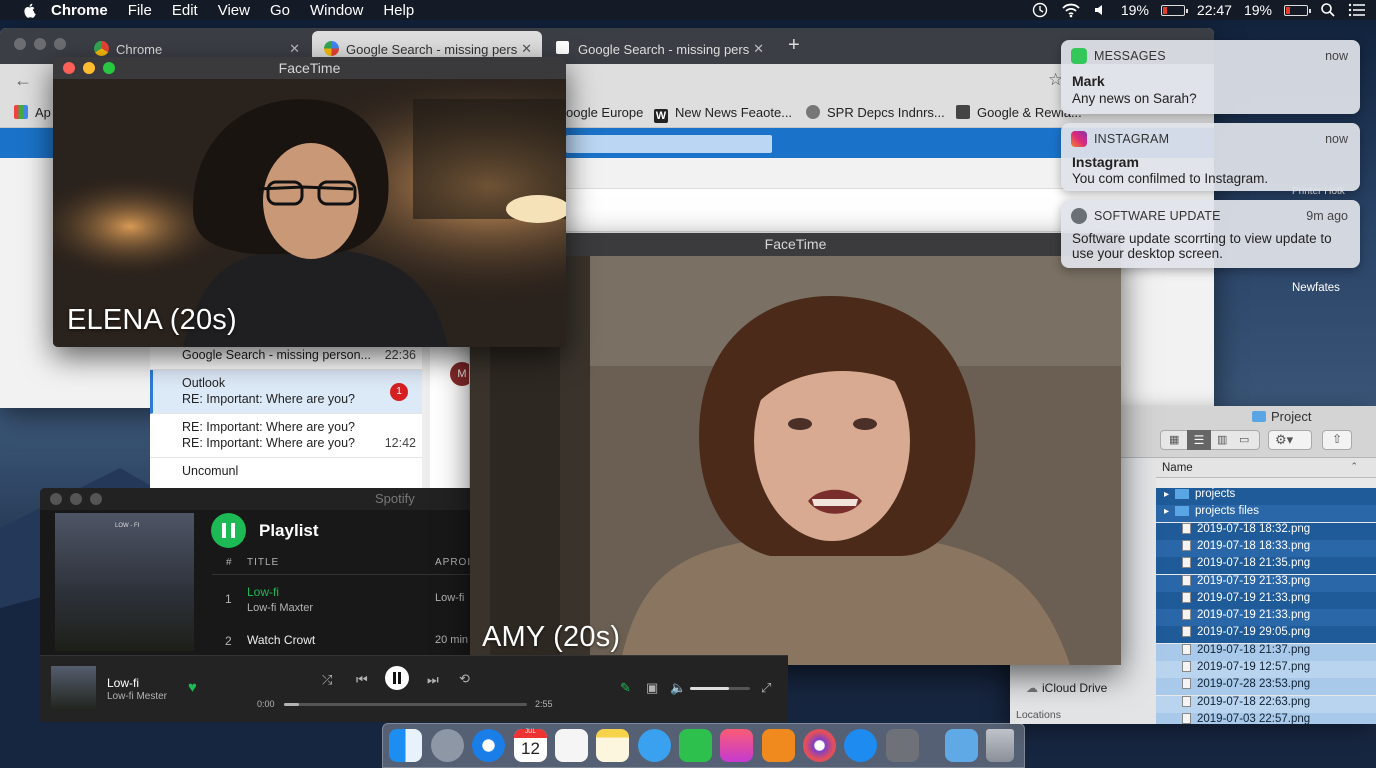  I want to click on battery-percent: 19%, so click(1135, 10).